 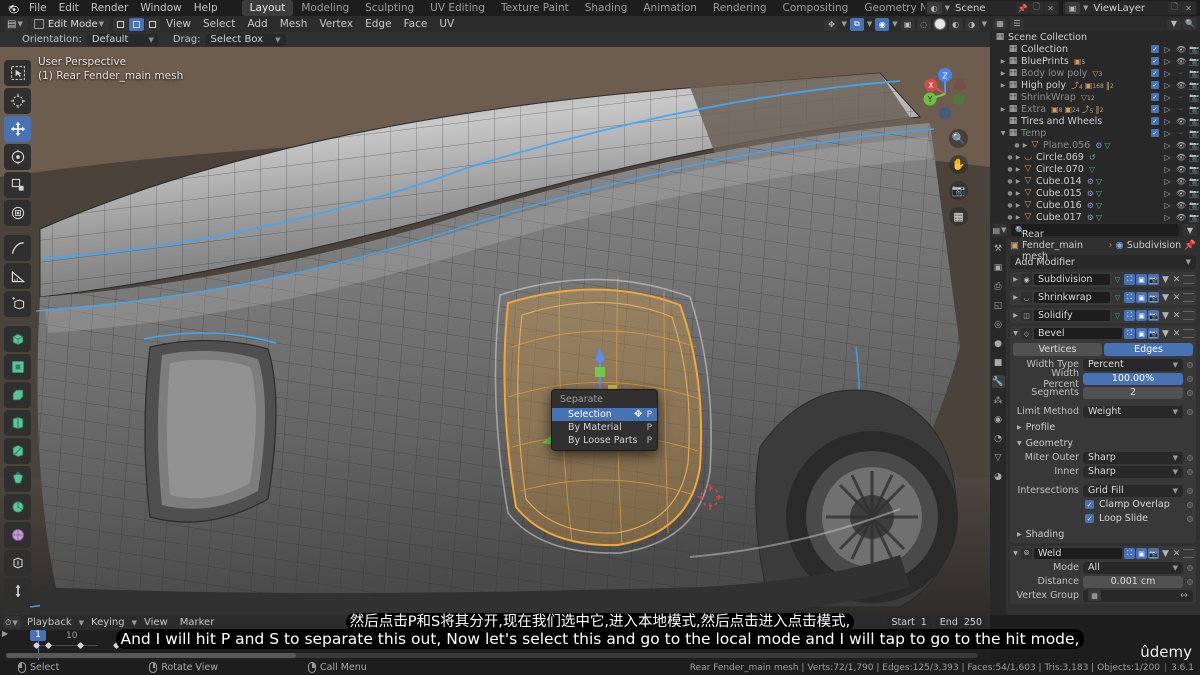 I want to click on outliner-row: ● ▶ ▽ Plane.056 ⚙ ▽ ▷ 👁 📷, so click(x=1095, y=145).